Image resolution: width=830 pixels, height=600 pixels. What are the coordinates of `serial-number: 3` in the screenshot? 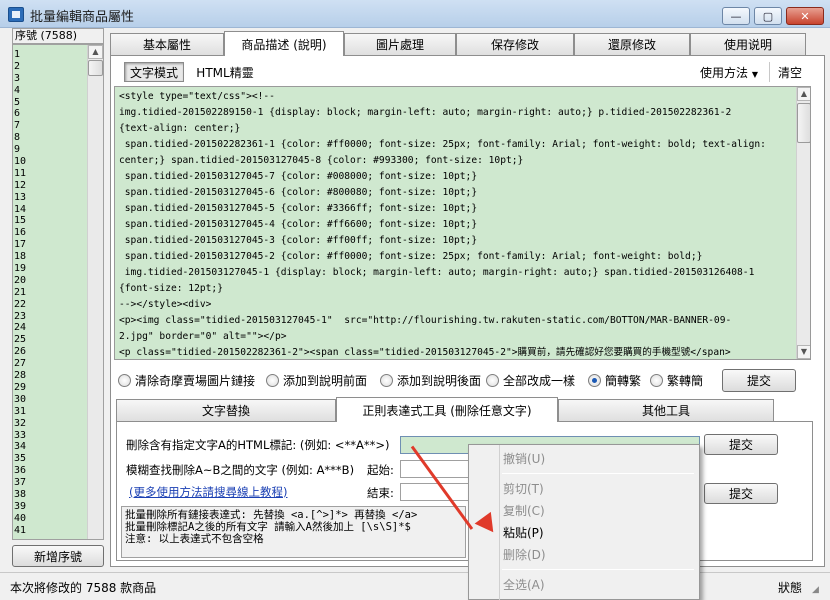 It's located at (50, 79).